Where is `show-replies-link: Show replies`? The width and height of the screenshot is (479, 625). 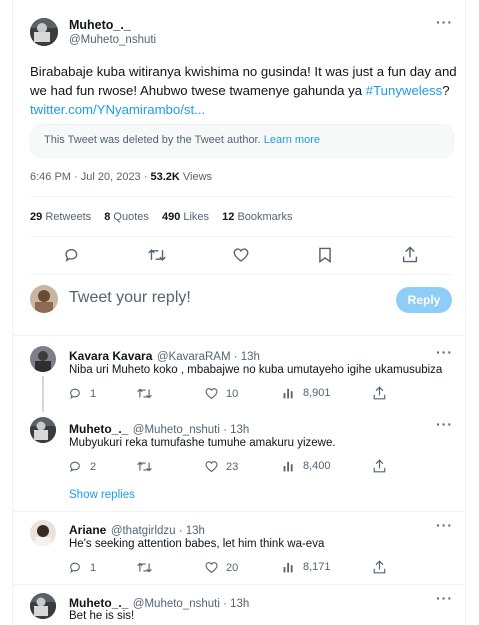 show-replies-link: Show replies is located at coordinates (102, 495).